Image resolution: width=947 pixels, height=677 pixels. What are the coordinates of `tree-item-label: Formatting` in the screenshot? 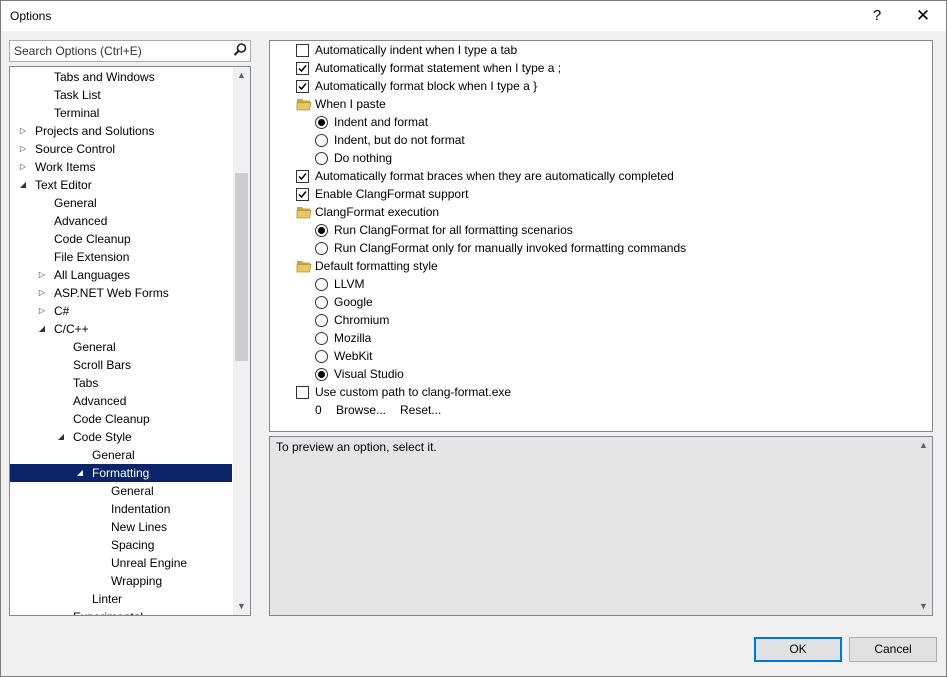 It's located at (121, 473).